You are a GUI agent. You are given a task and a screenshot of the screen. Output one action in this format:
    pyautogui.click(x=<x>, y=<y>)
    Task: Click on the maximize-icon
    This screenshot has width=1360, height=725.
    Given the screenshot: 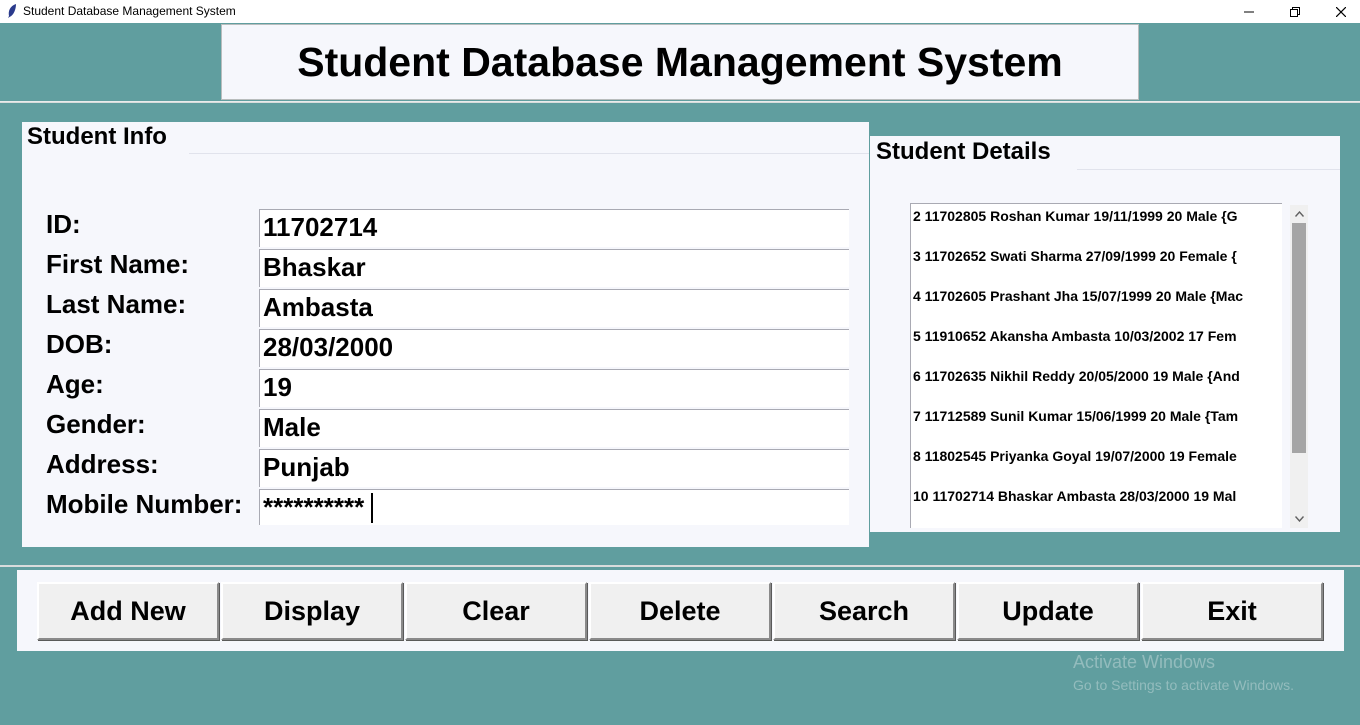 What is the action you would take?
    pyautogui.click(x=1295, y=11)
    